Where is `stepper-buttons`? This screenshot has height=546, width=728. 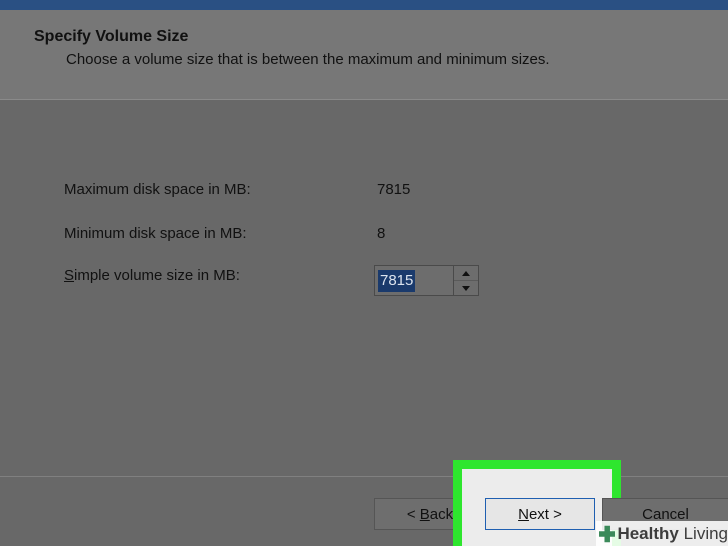
stepper-buttons is located at coordinates (465, 280).